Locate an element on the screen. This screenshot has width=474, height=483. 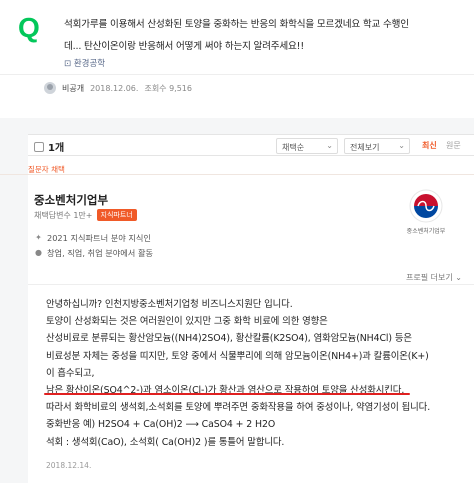
section-gap is located at coordinates (237, 126).